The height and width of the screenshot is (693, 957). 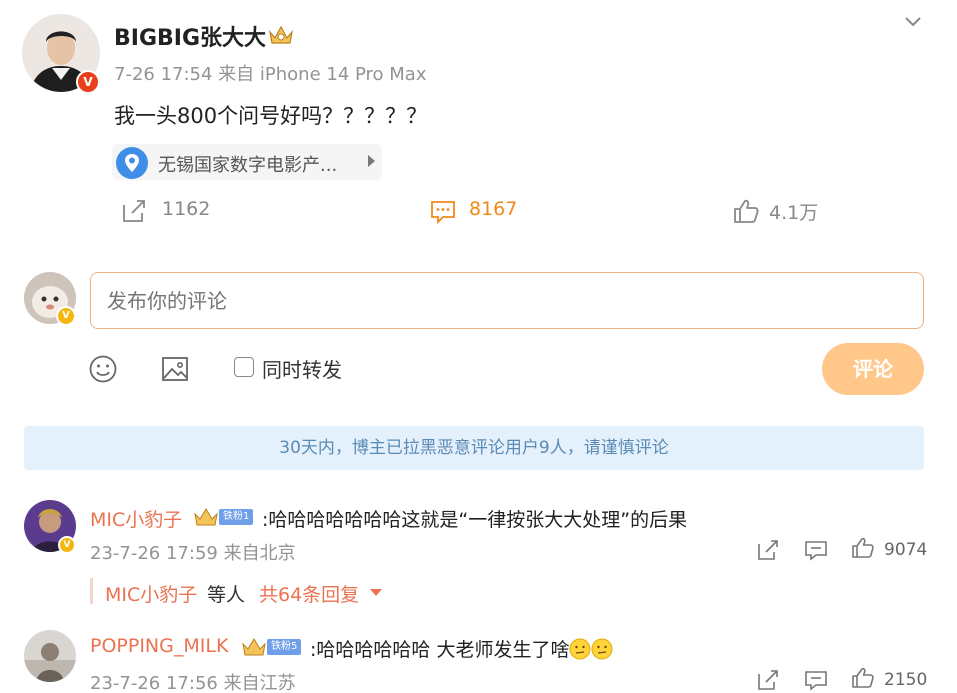 What do you see at coordinates (132, 163) in the screenshot?
I see `location-pin-icon` at bounding box center [132, 163].